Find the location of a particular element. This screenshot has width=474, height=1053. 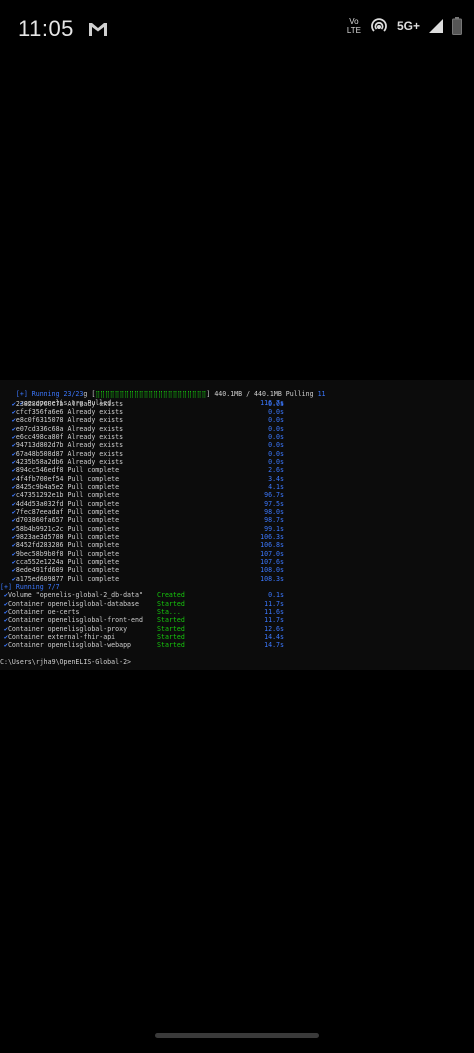

volte-indicator: Vo LTE is located at coordinates (353, 26).